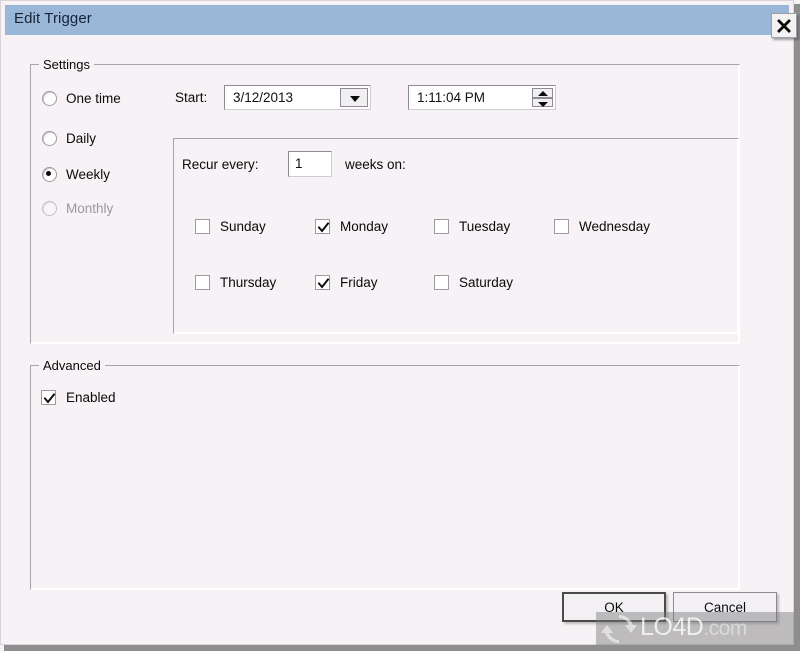 This screenshot has height=651, width=800. I want to click on dialog-shadow-bottom, so click(402, 648).